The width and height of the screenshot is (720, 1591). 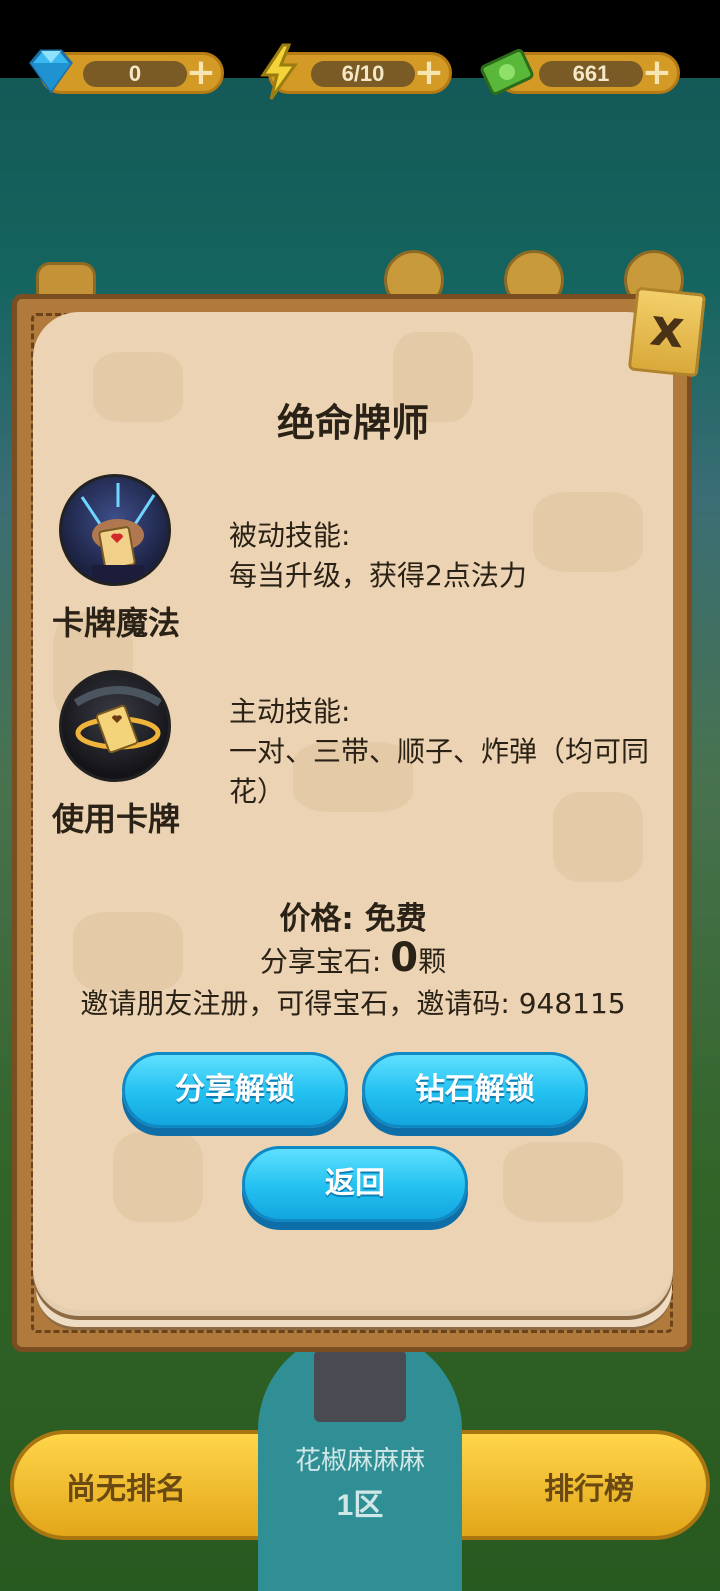 What do you see at coordinates (404, 958) in the screenshot?
I see `share-gems-value: 0` at bounding box center [404, 958].